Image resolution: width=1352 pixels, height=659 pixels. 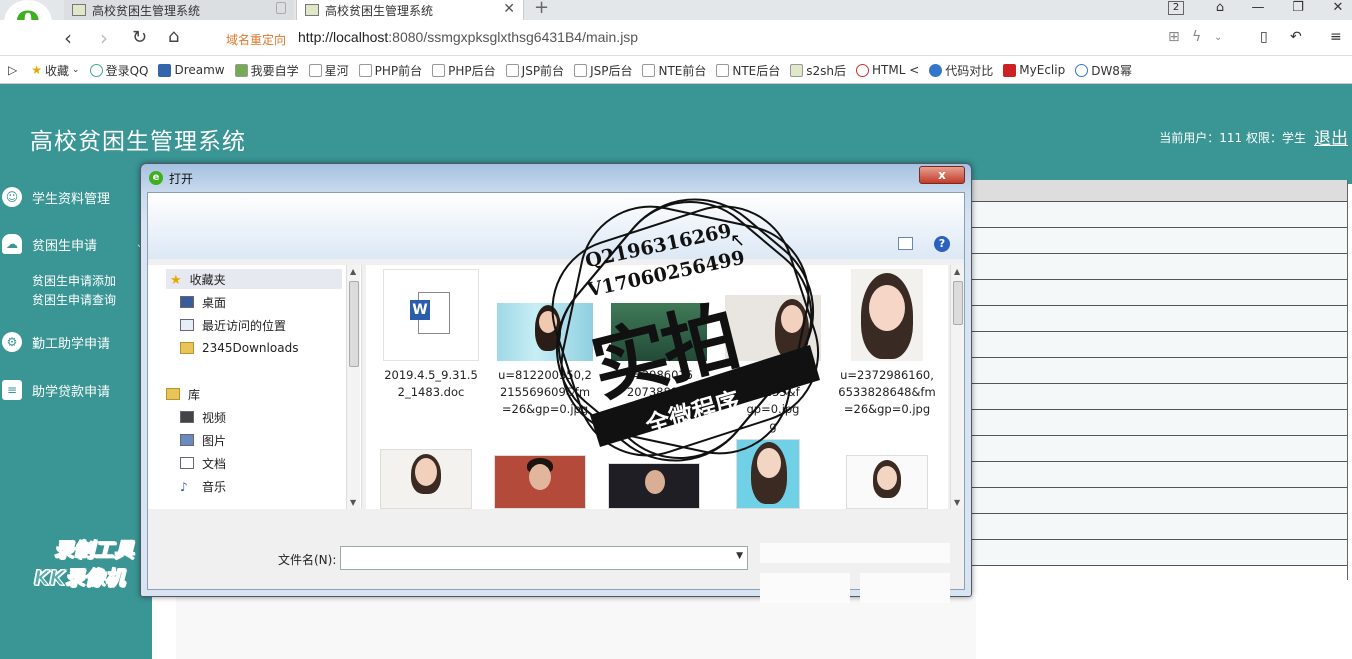 I want to click on back-icon: ‹, so click(x=68, y=38).